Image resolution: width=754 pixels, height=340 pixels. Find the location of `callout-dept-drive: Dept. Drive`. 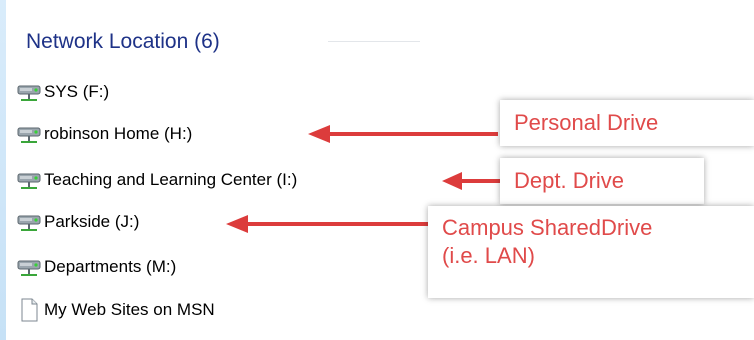

callout-dept-drive: Dept. Drive is located at coordinates (602, 181).